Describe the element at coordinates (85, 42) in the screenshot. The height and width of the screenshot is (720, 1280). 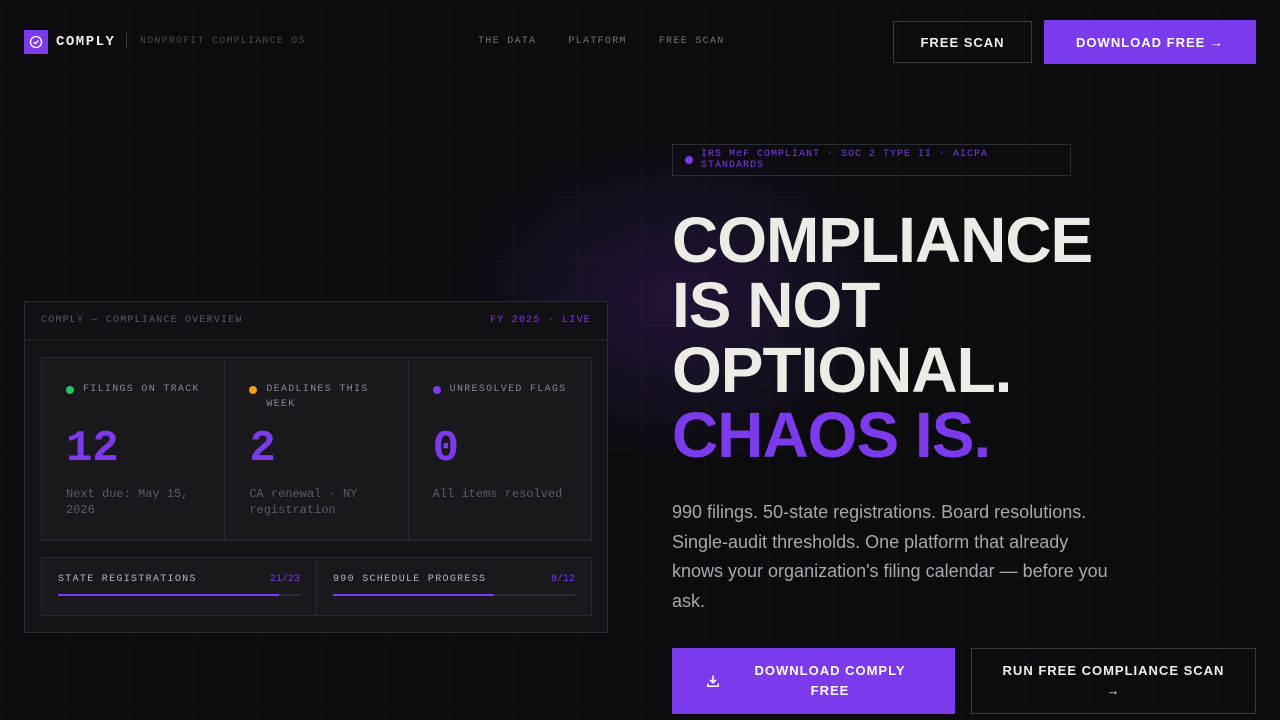
I see `brand-name: COMPLY` at that location.